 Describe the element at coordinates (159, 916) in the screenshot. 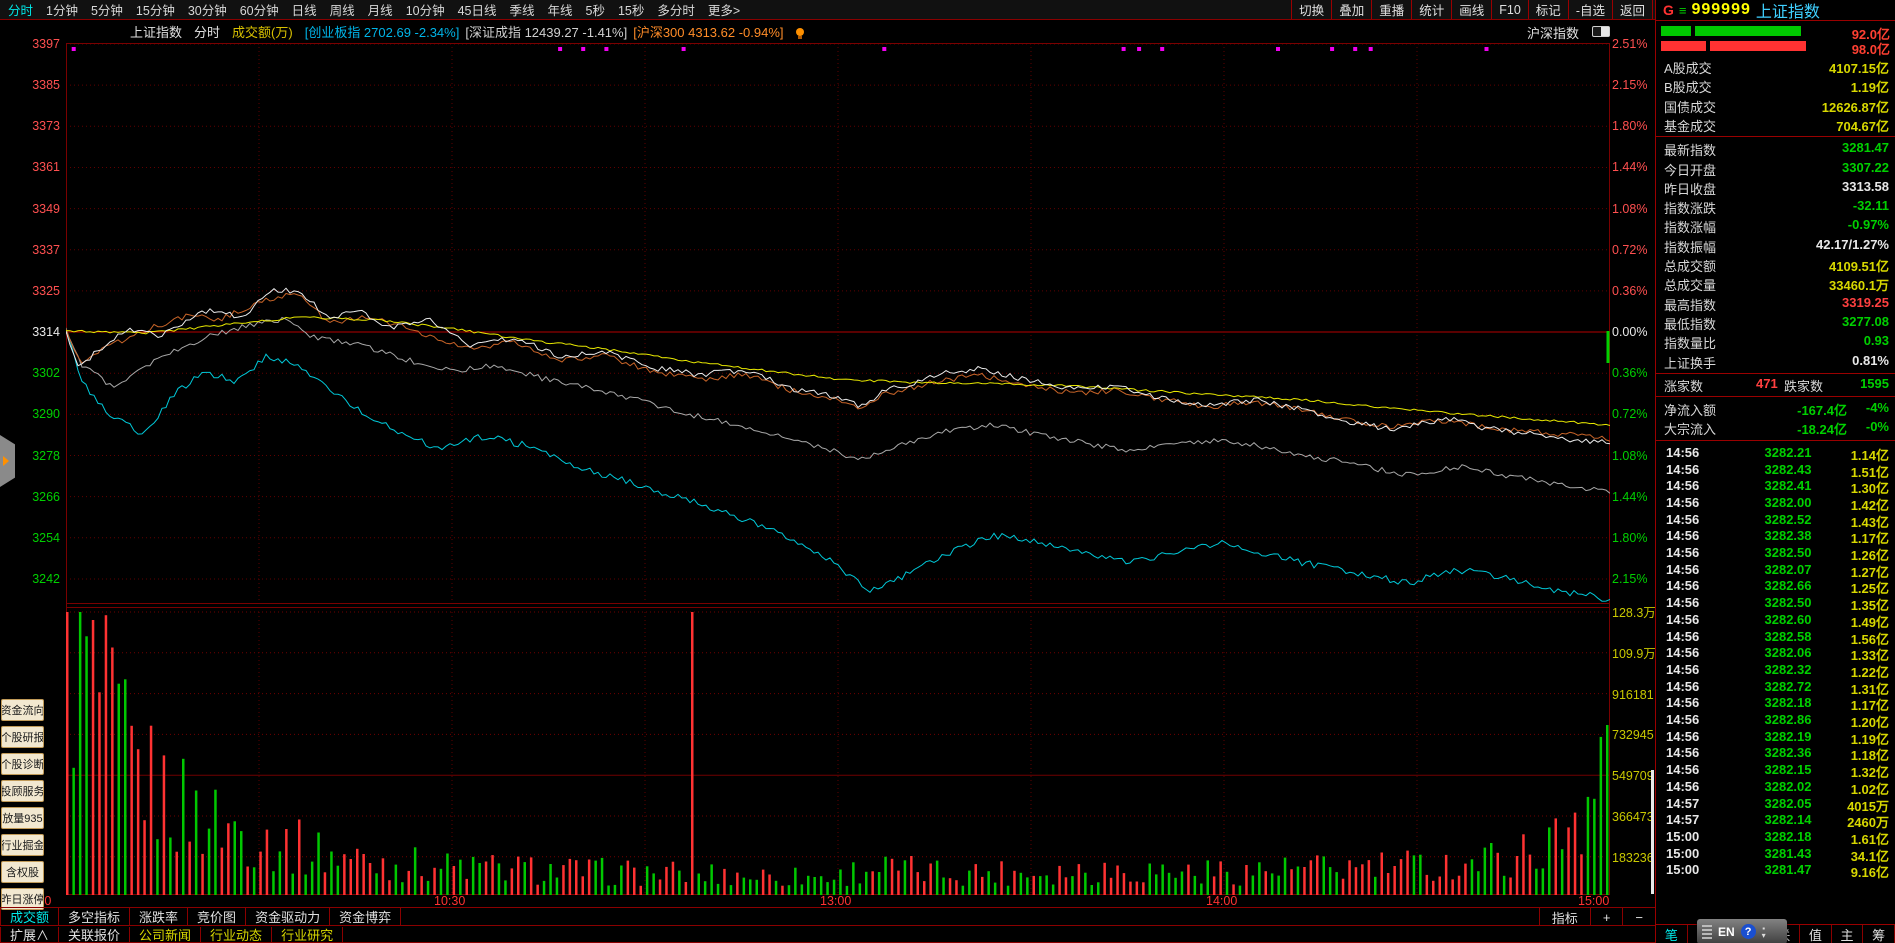

I see `tab-涨跌率: 涨跌率` at that location.